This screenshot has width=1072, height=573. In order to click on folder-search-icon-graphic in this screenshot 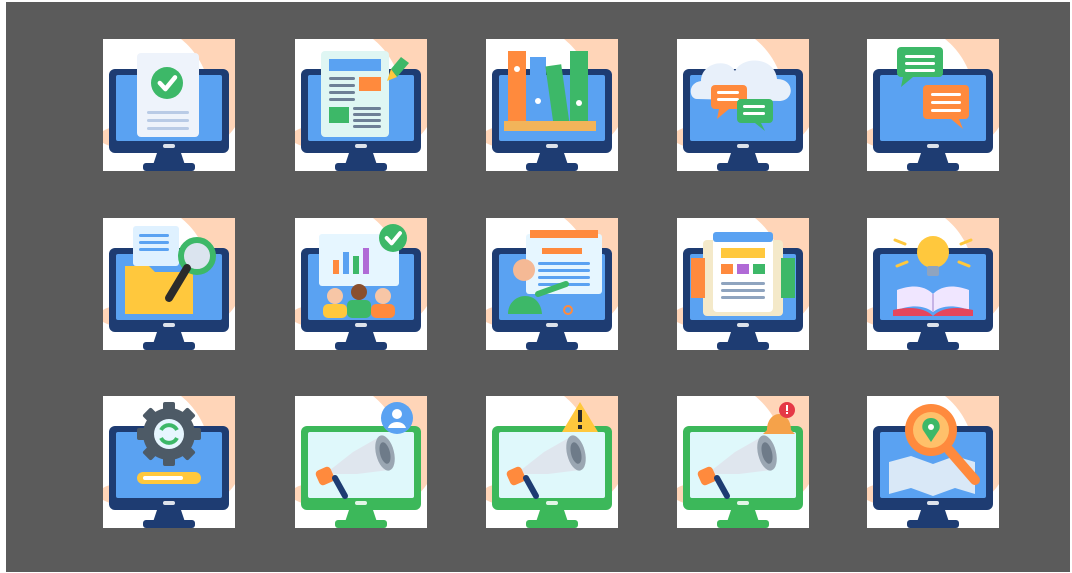, I will do `click(169, 284)`.